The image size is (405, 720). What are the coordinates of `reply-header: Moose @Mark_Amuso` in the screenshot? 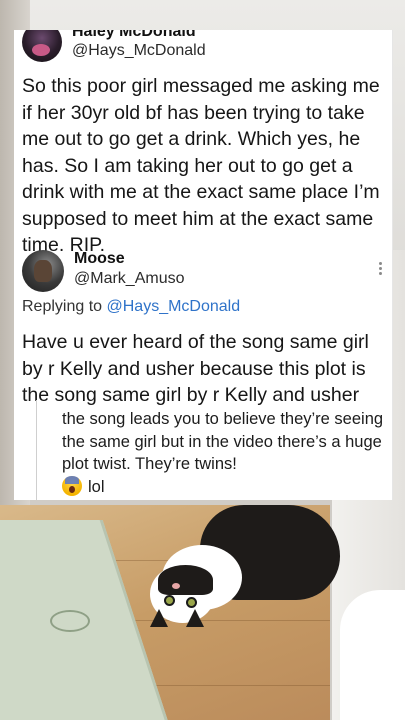 It's located at (203, 272).